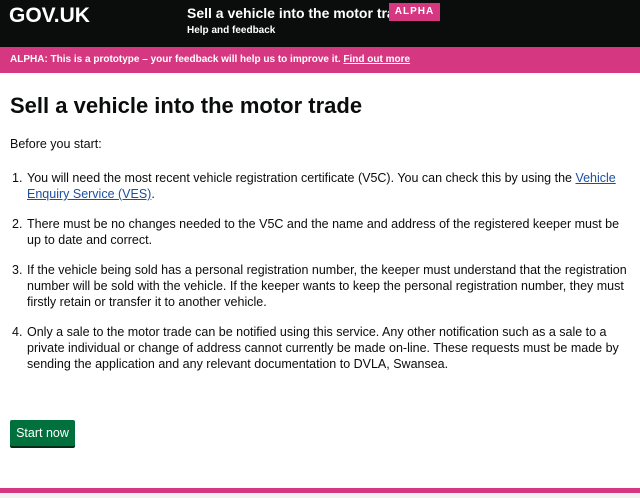 This screenshot has height=498, width=640. What do you see at coordinates (17, 224) in the screenshot?
I see `list-item-number: 2.` at bounding box center [17, 224].